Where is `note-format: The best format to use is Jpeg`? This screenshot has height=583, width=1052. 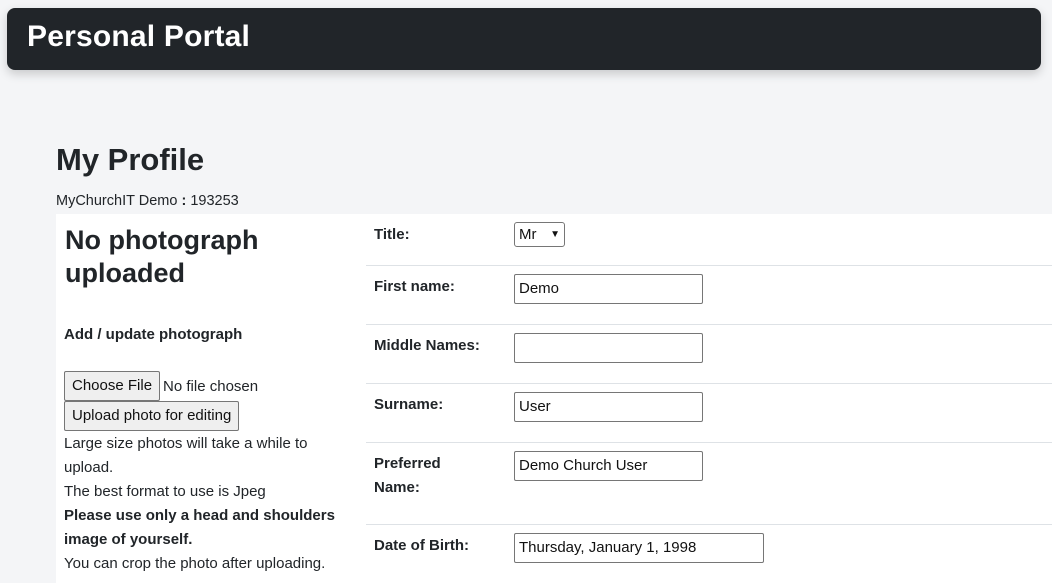 note-format: The best format to use is Jpeg is located at coordinates (165, 491).